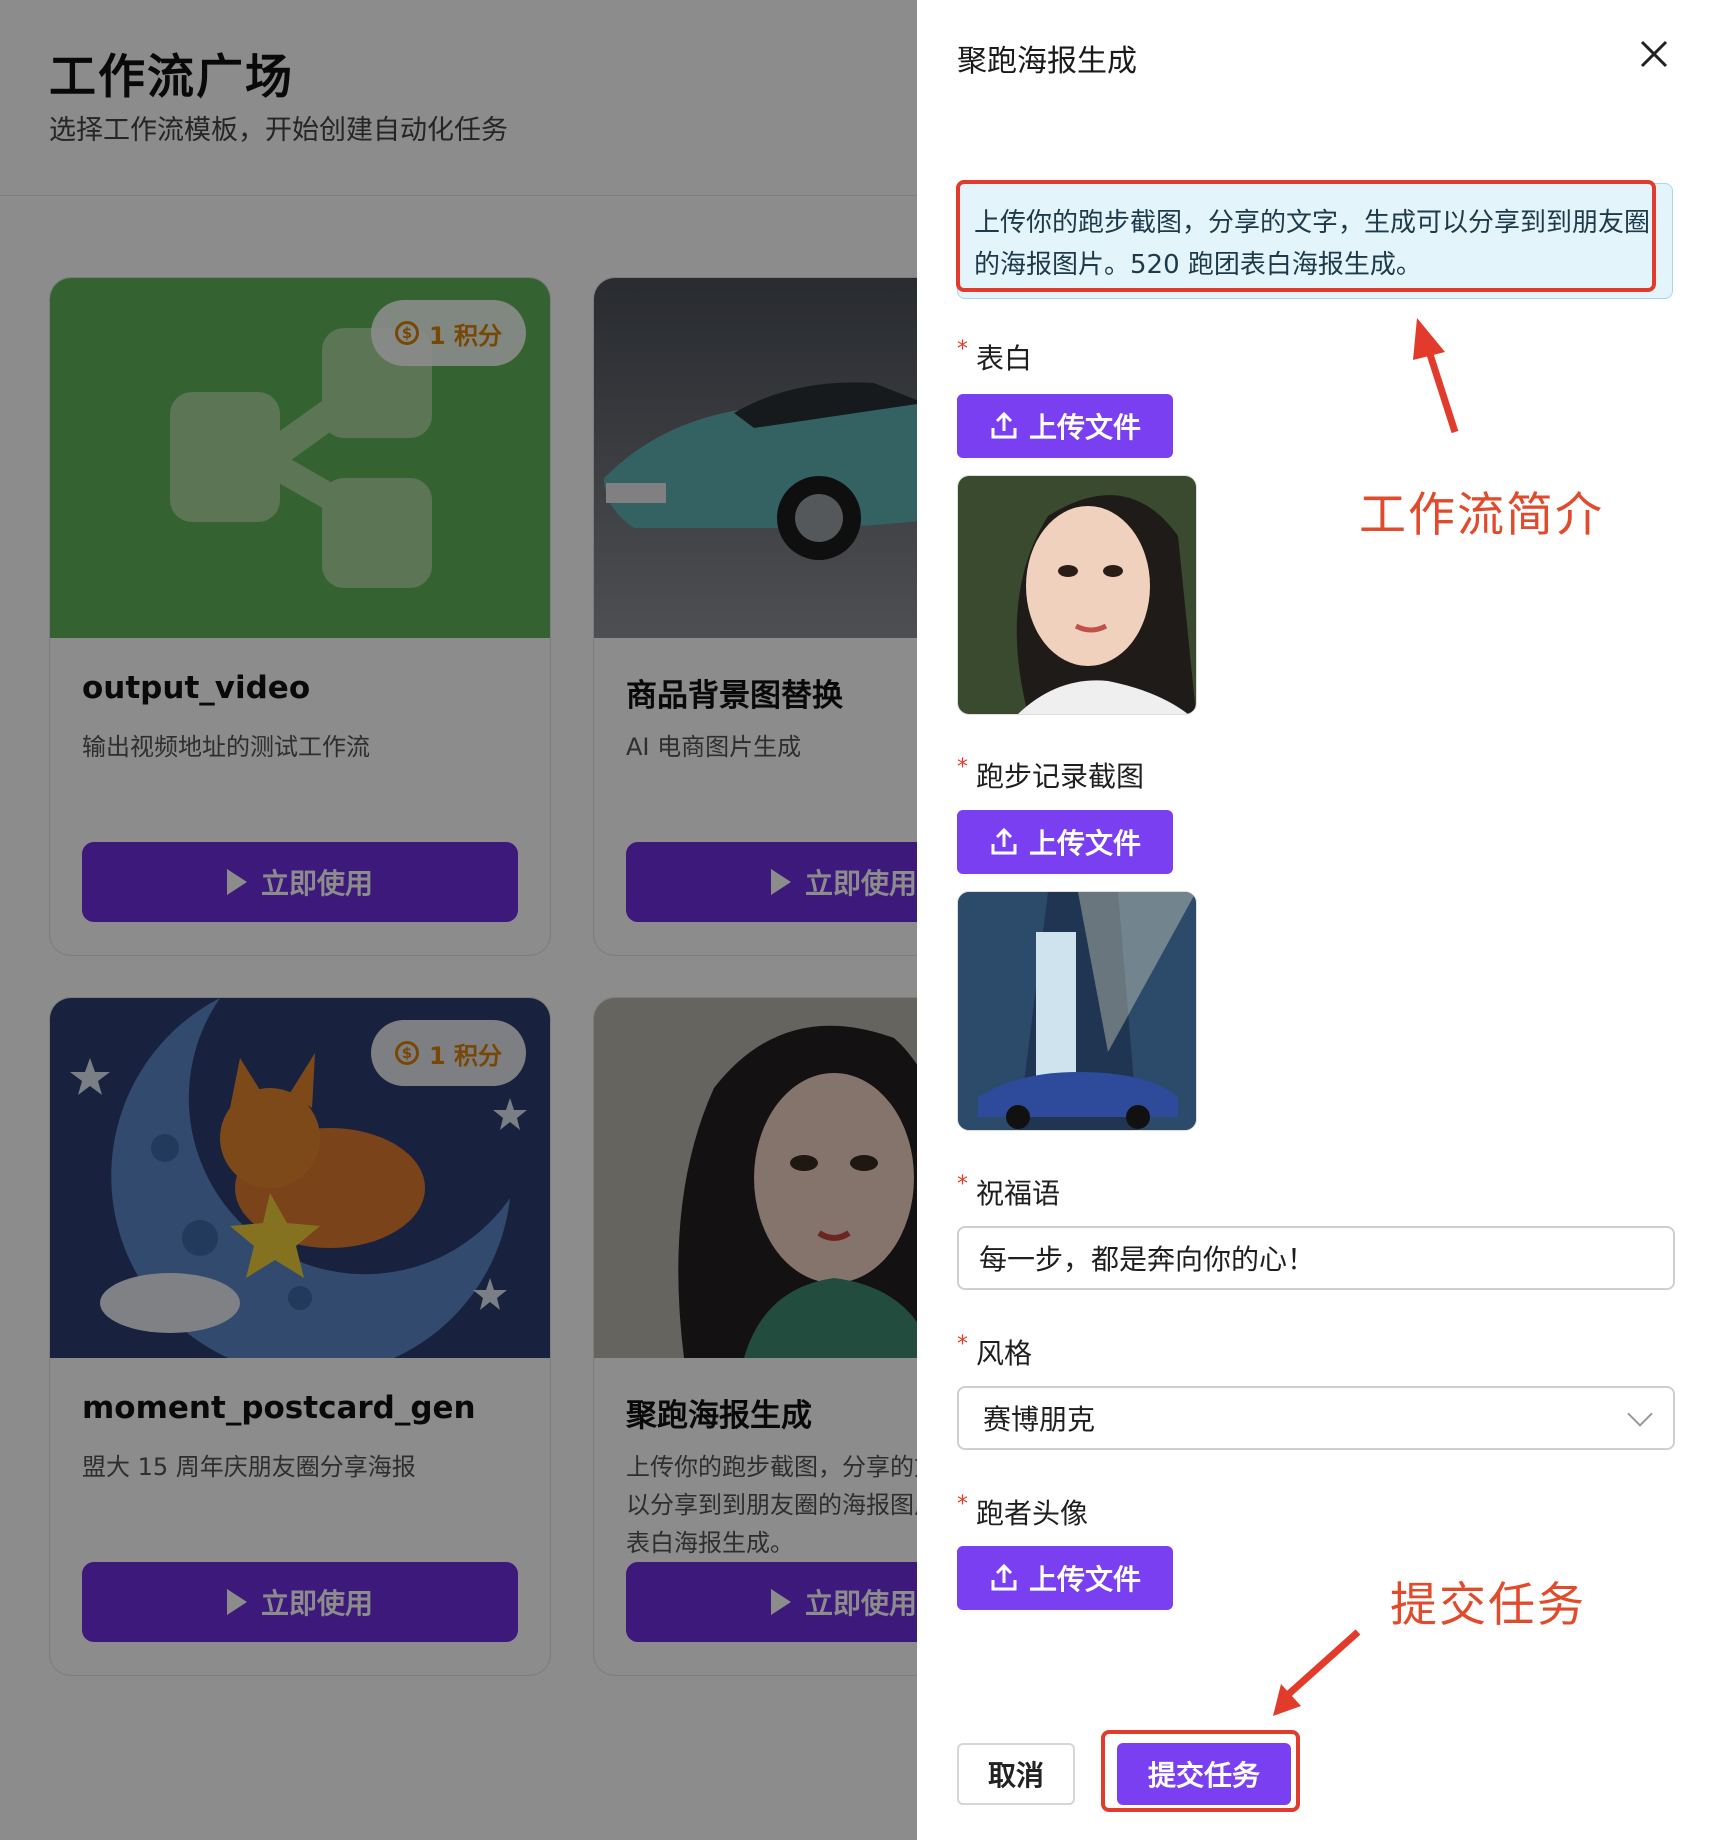 This screenshot has height=1840, width=1714. What do you see at coordinates (1366, 1017) in the screenshot?
I see `annotation-arrows` at bounding box center [1366, 1017].